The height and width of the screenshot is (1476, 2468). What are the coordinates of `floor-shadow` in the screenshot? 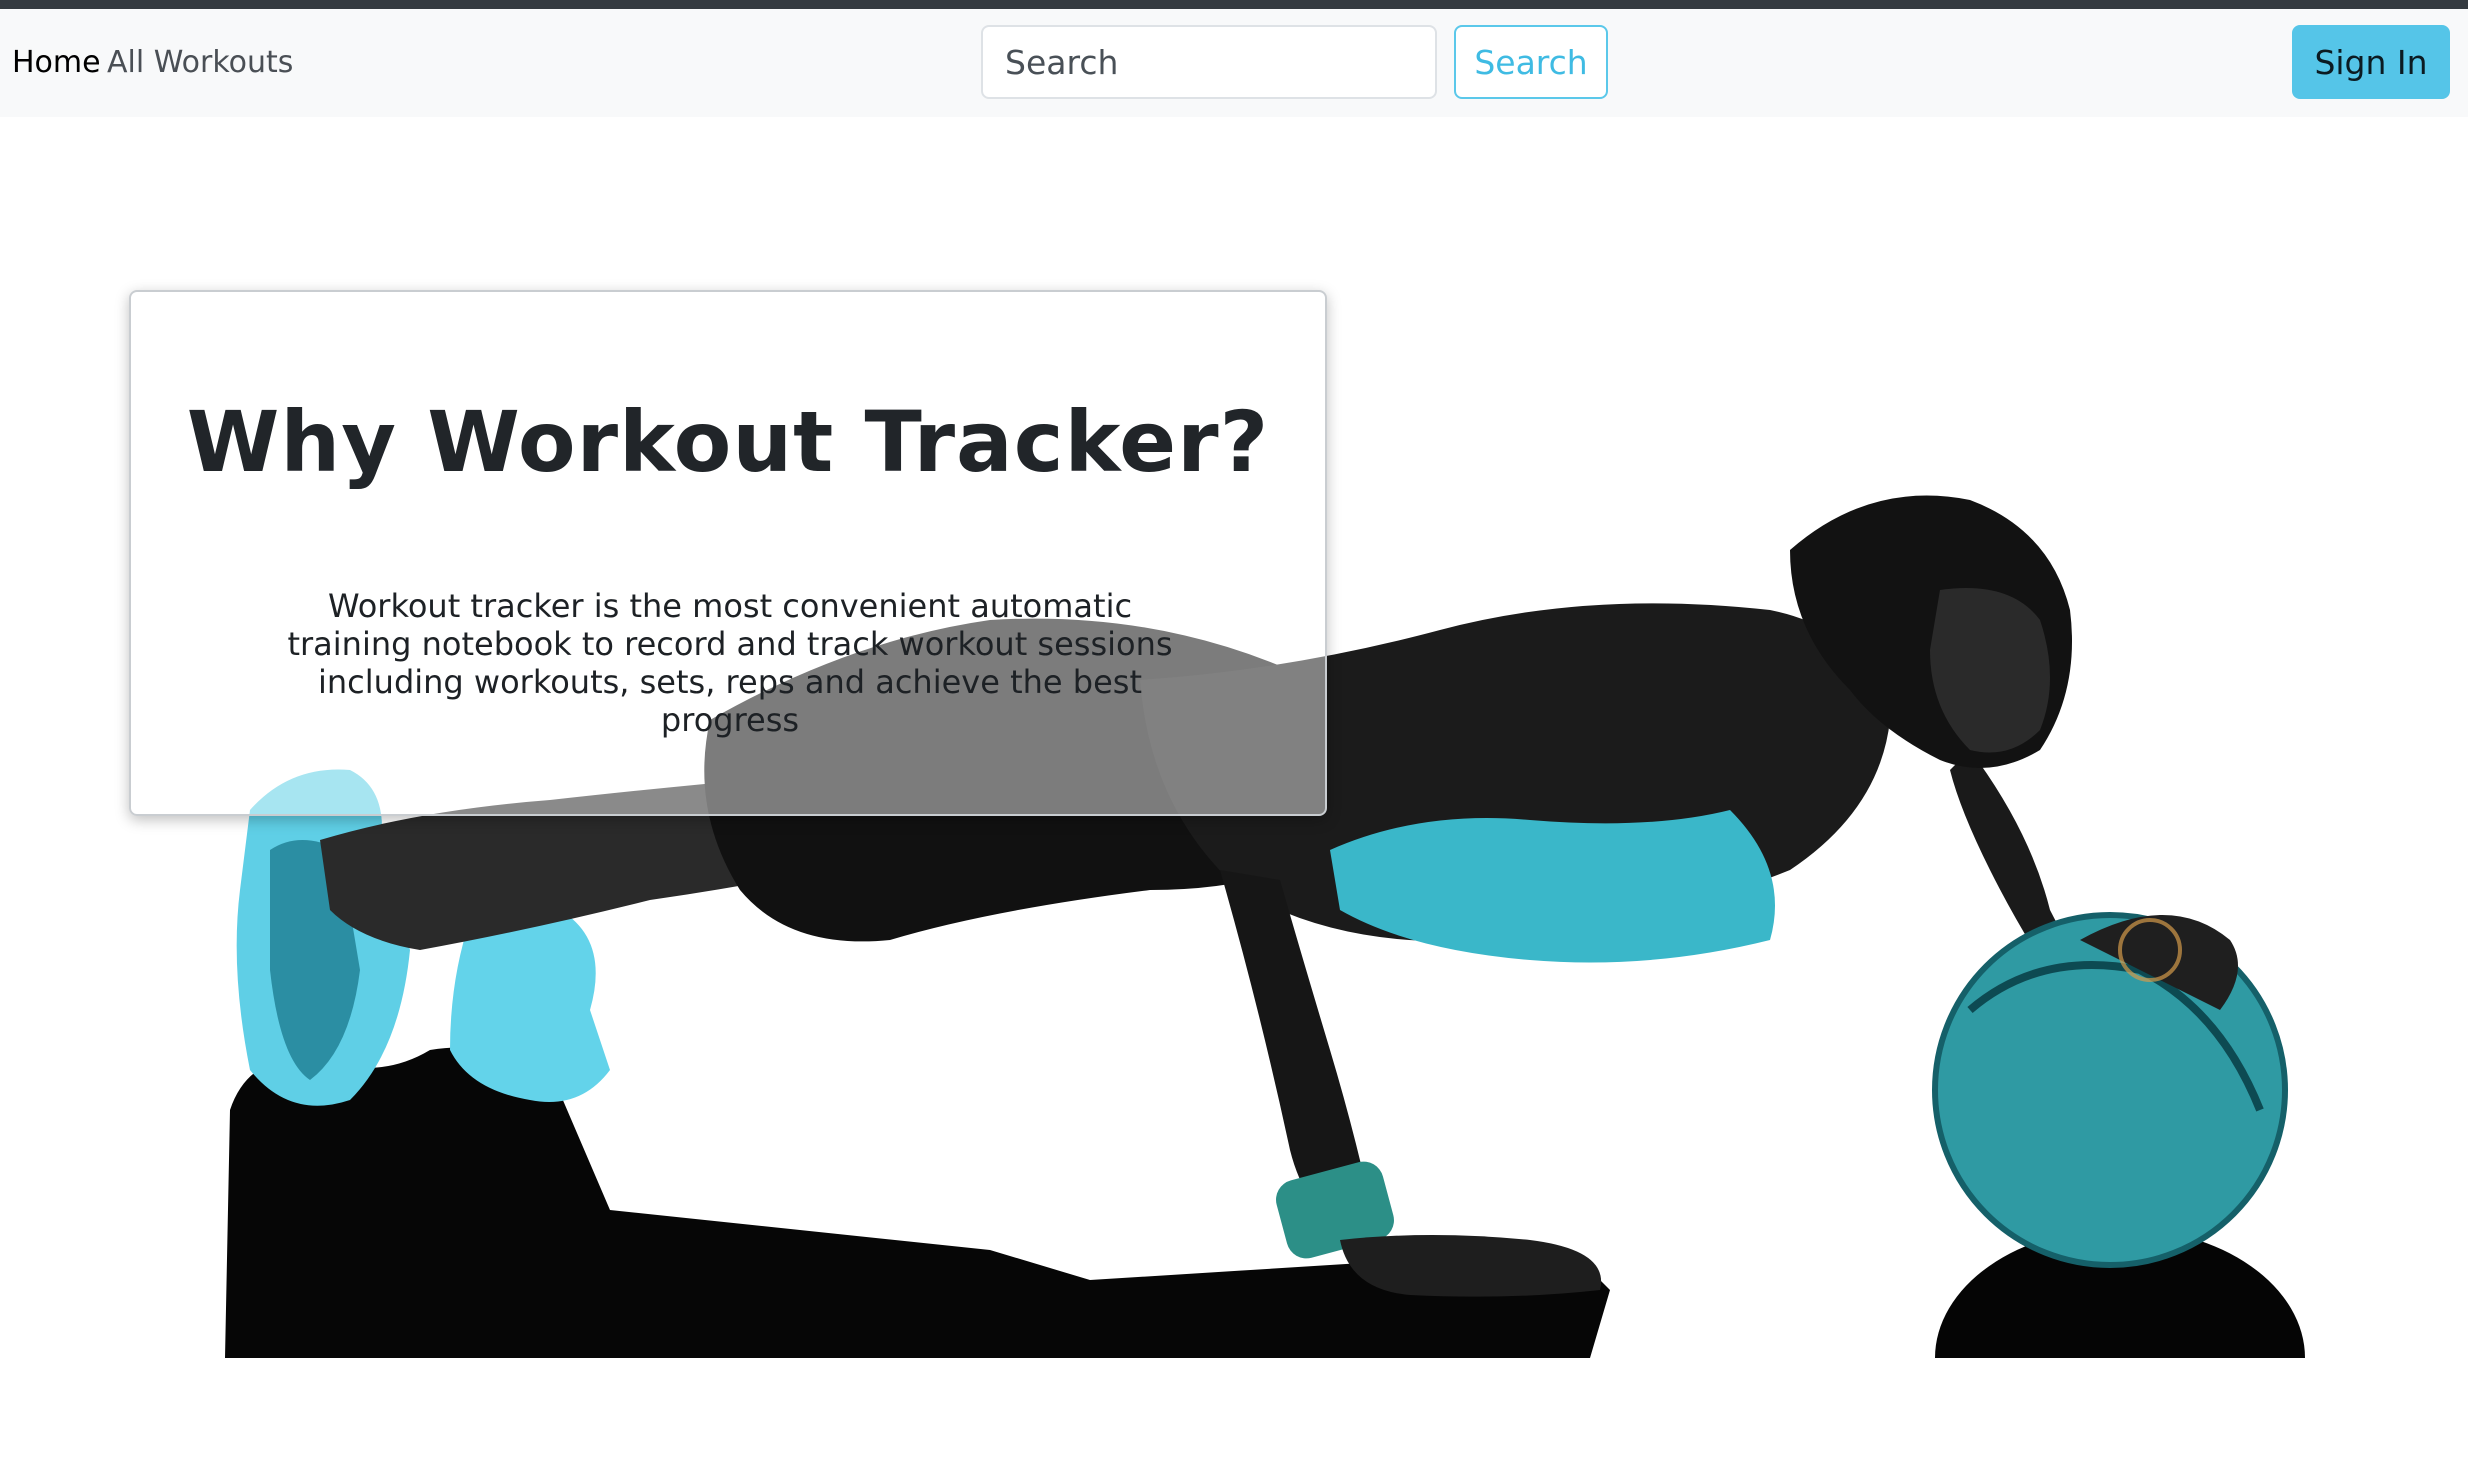 It's located at (917, 1202).